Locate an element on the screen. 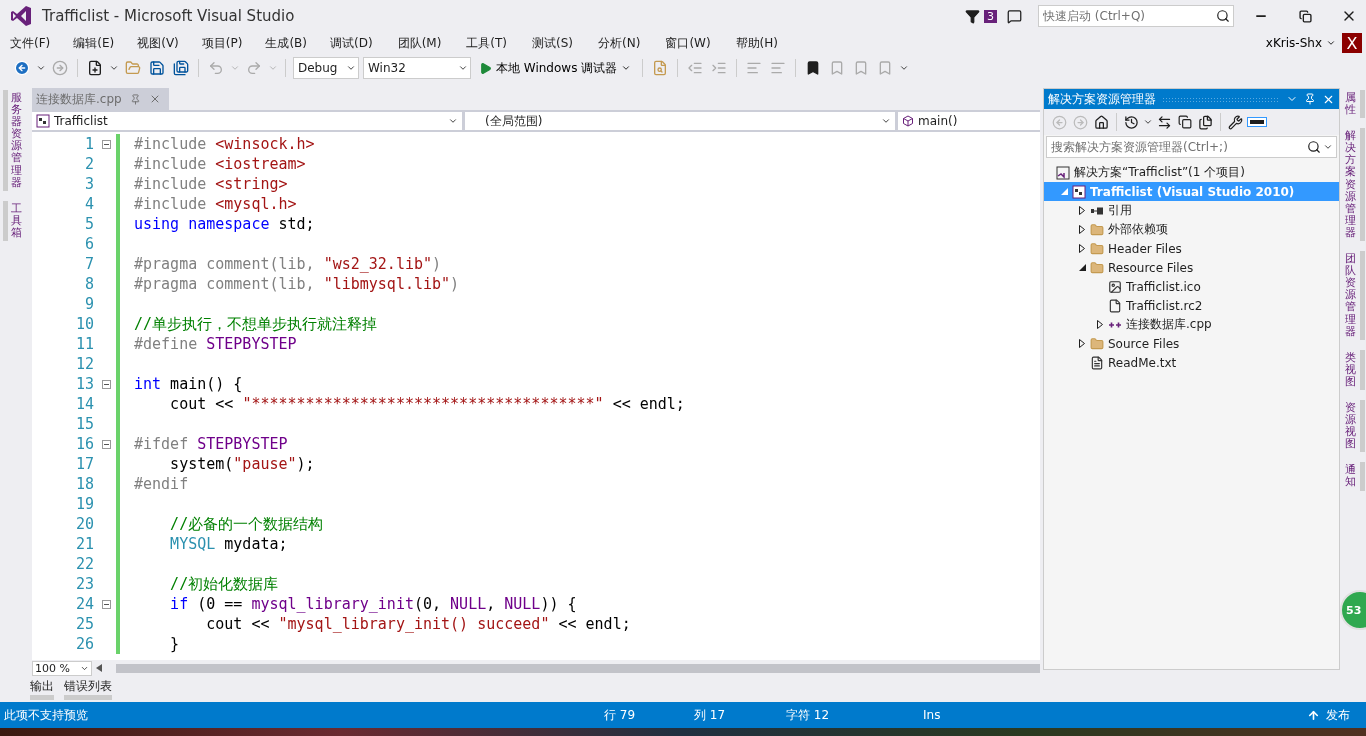 This screenshot has width=1366, height=736. line-number: 5 is located at coordinates (89, 224).